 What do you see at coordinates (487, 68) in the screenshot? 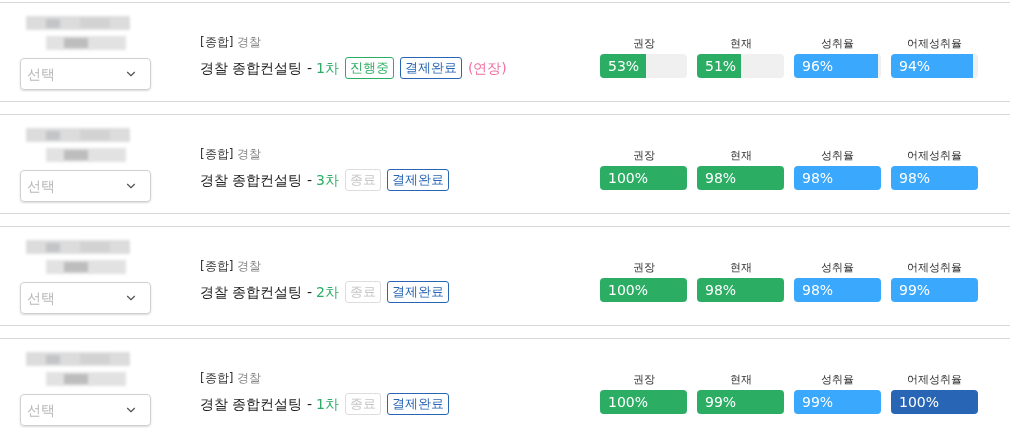
I see `extension-note: (연장)` at bounding box center [487, 68].